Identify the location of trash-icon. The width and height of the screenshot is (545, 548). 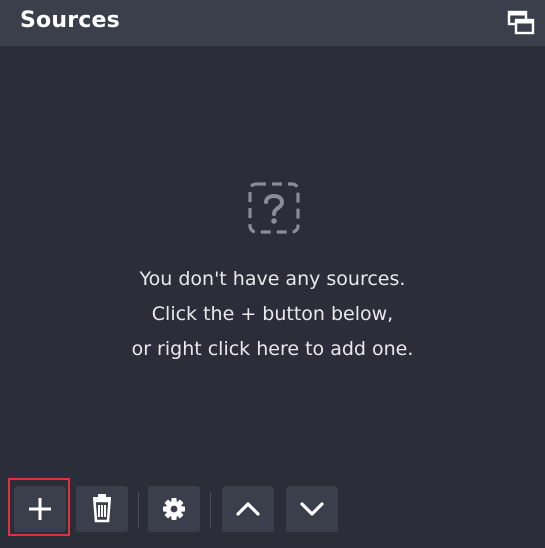
(102, 508).